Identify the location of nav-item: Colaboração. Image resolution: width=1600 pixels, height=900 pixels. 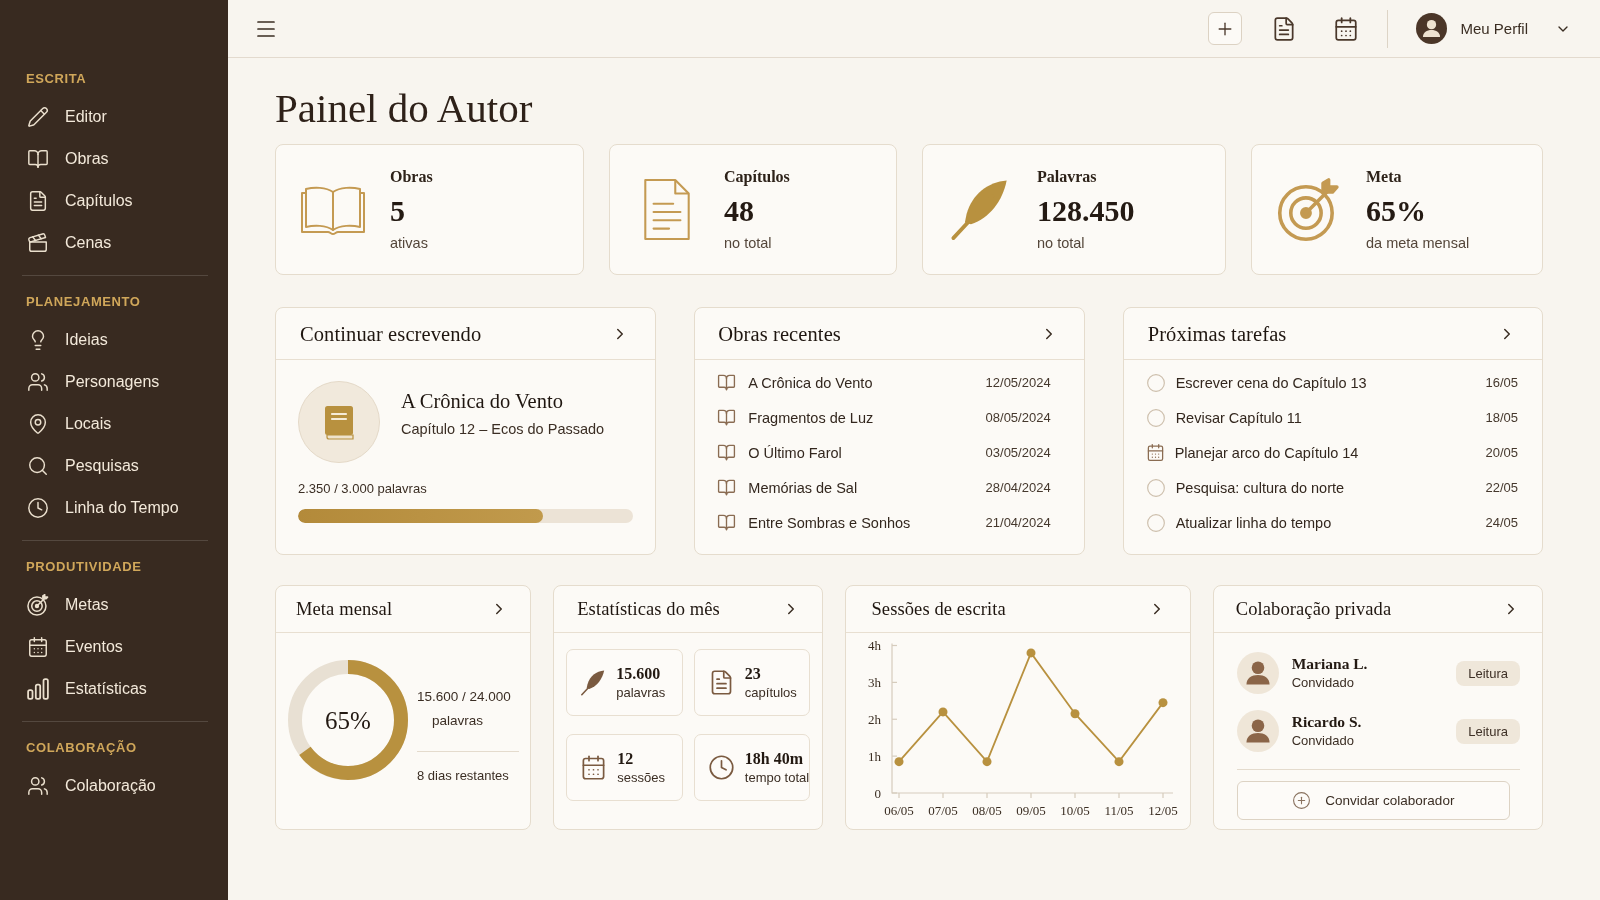
(114, 786).